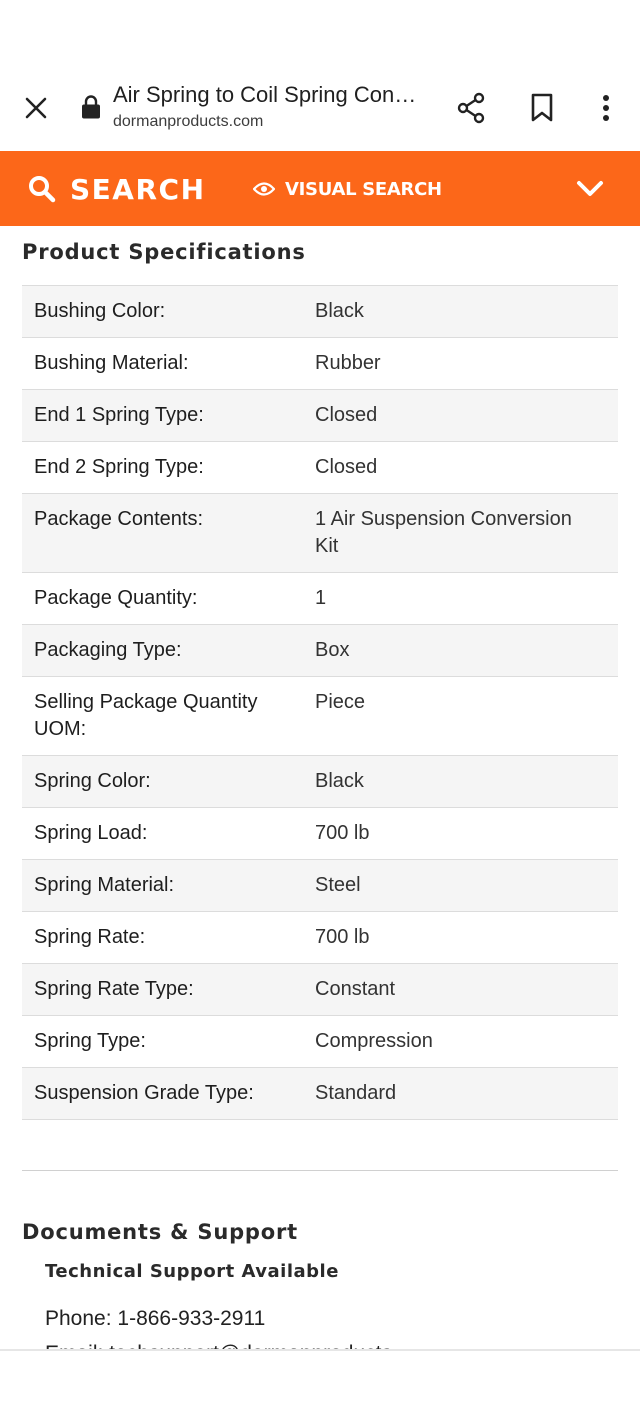 The width and height of the screenshot is (640, 1424). Describe the element at coordinates (443, 532) in the screenshot. I see `spec-value: 1 Air Suspension Conversion Kit` at that location.